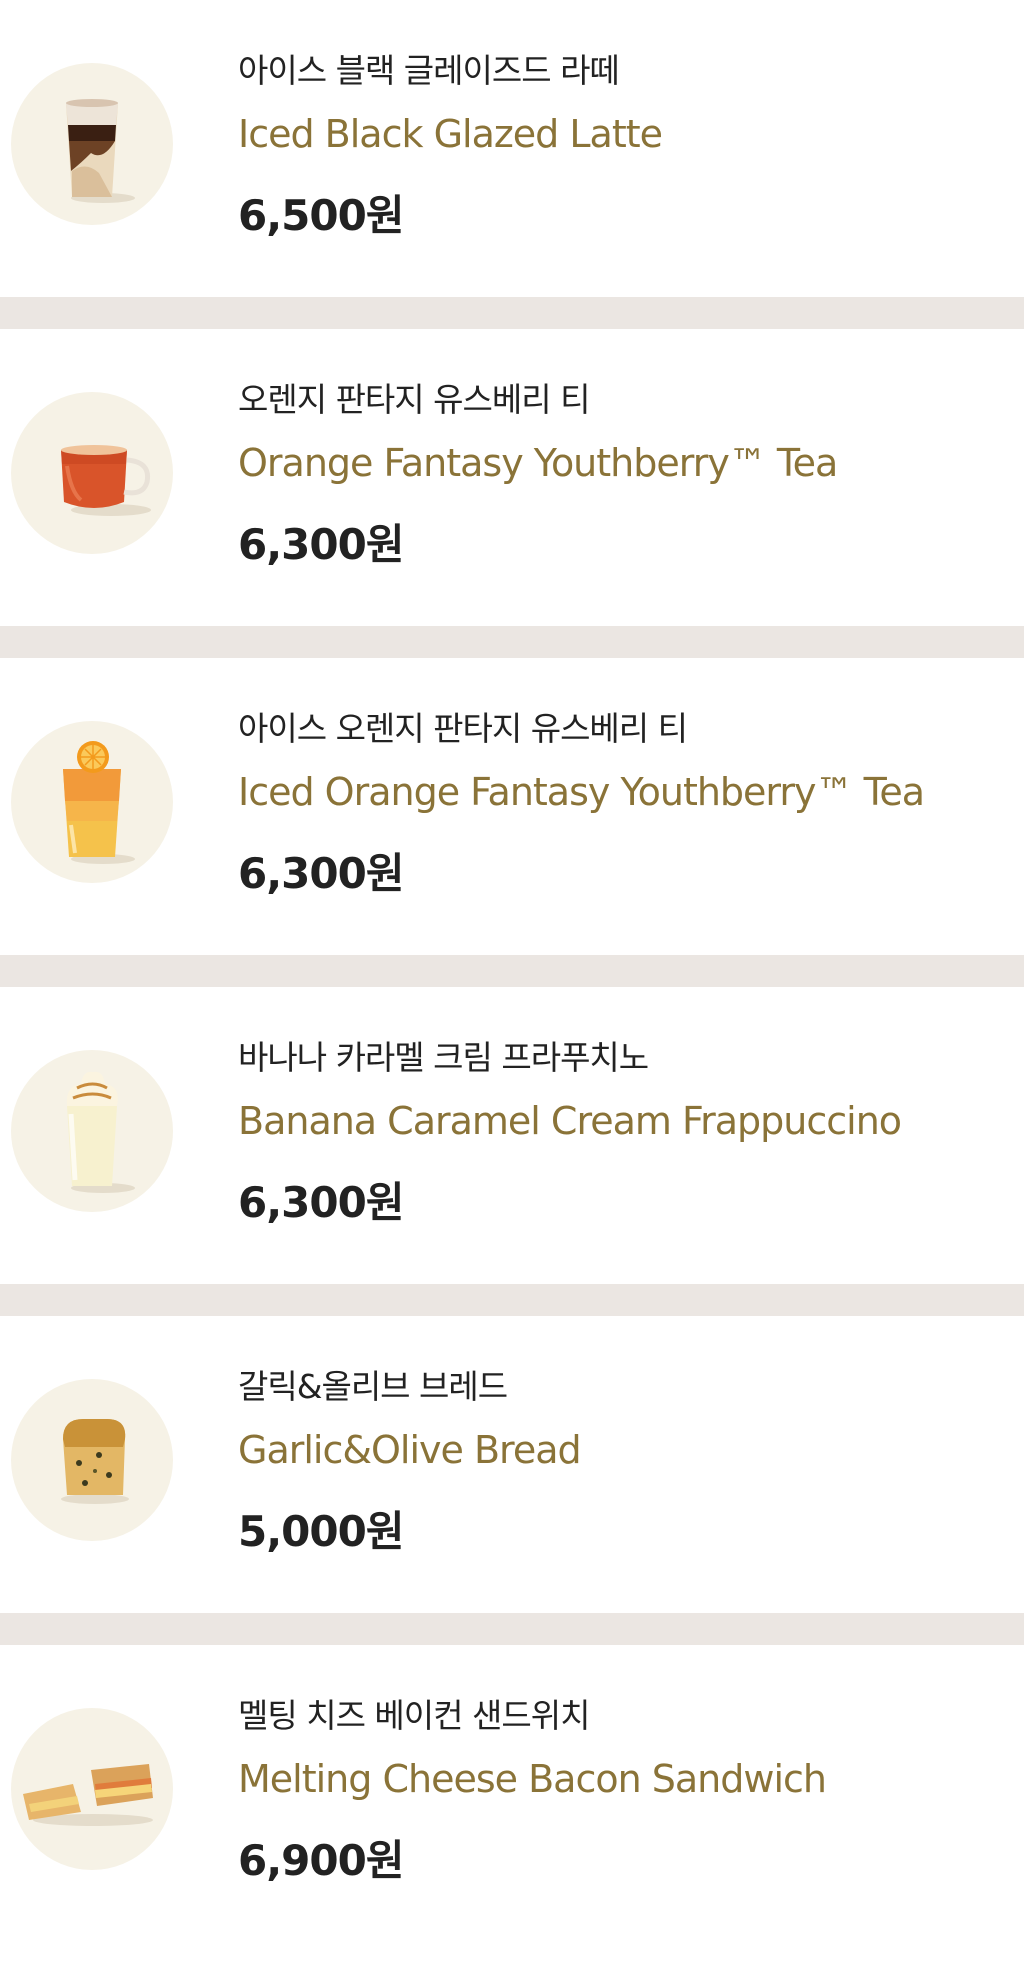 Image resolution: width=1024 pixels, height=1982 pixels. Describe the element at coordinates (443, 1057) in the screenshot. I see `item-name-korean: 바나나 카라멜 크림 프라푸치노` at that location.